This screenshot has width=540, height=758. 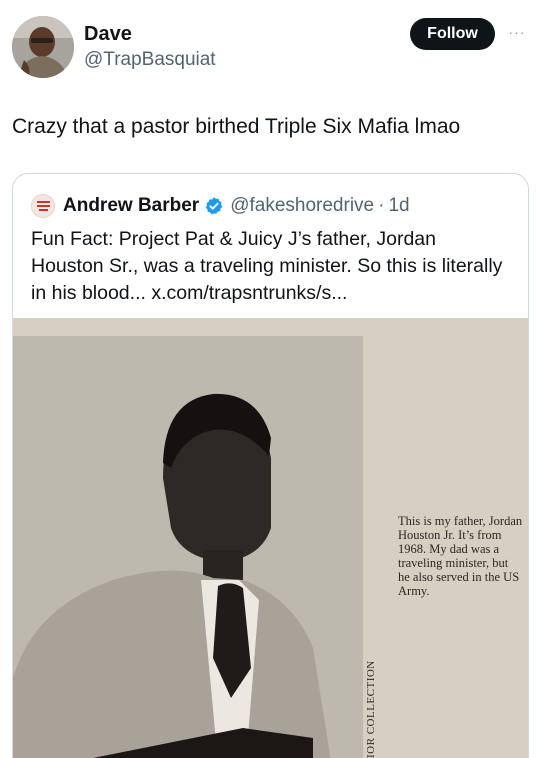 I want to click on post-header: Dave @TrapBasquiat Follow ···, so click(x=270, y=47).